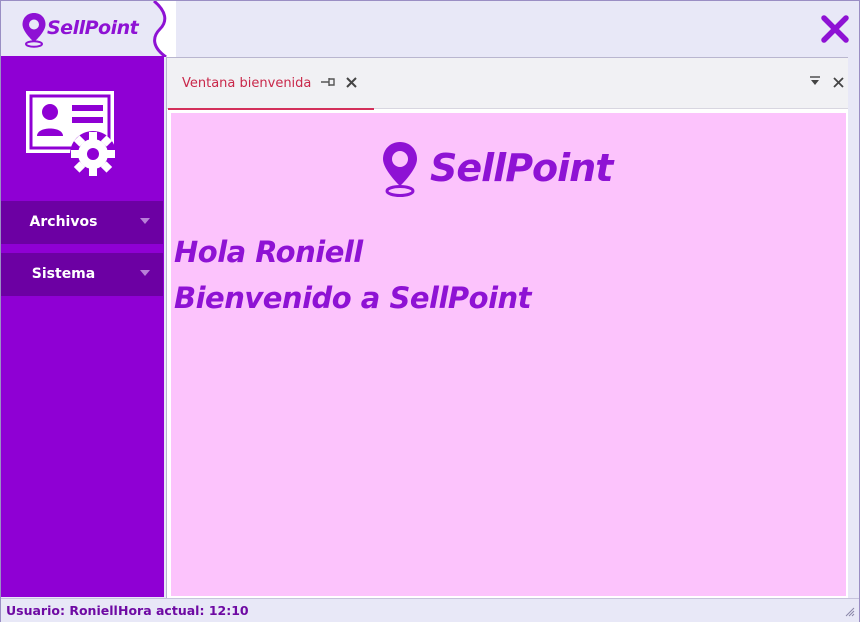  I want to click on app-brand-name: SellPoint, so click(93, 28).